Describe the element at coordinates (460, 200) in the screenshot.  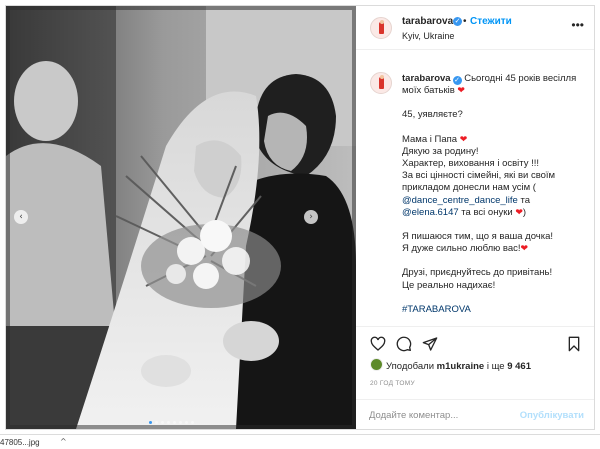
I see `mention-link: @dance_centre_dance_life` at that location.